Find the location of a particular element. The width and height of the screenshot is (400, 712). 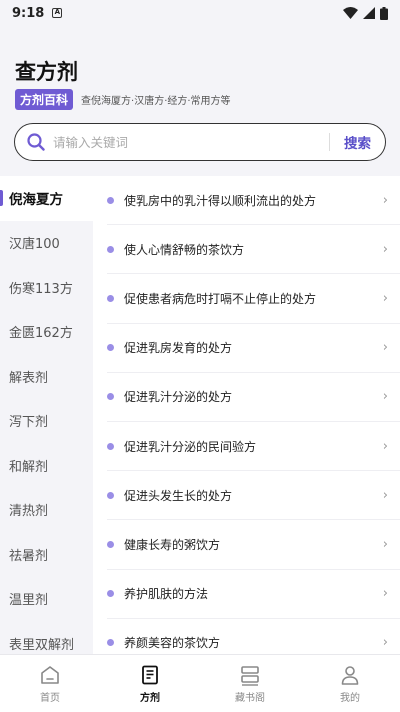

bookshelf-icon is located at coordinates (250, 675).